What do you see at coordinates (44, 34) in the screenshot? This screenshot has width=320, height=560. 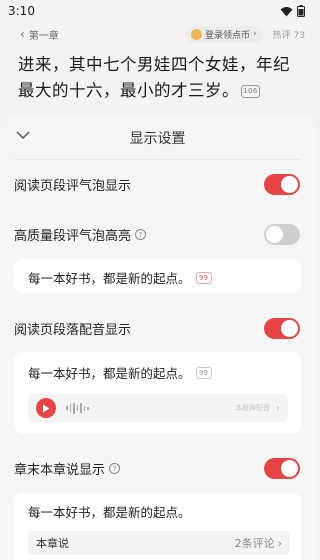 I see `chapter-title: 第一章` at bounding box center [44, 34].